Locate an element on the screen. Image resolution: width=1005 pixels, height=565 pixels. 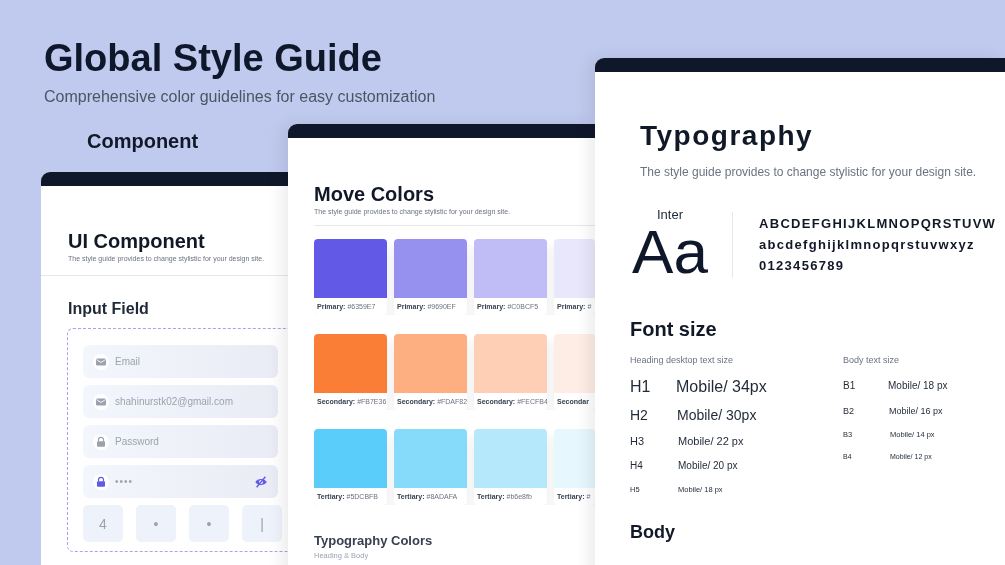
otp-field: | is located at coordinates (262, 523).